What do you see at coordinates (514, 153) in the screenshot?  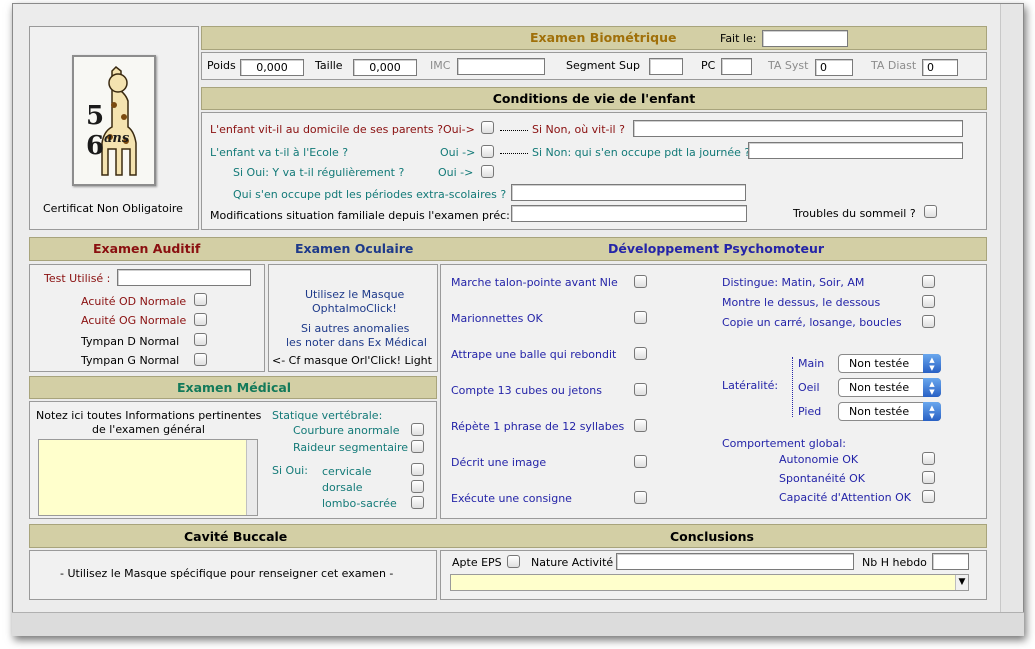 I see `q2-dotline` at bounding box center [514, 153].